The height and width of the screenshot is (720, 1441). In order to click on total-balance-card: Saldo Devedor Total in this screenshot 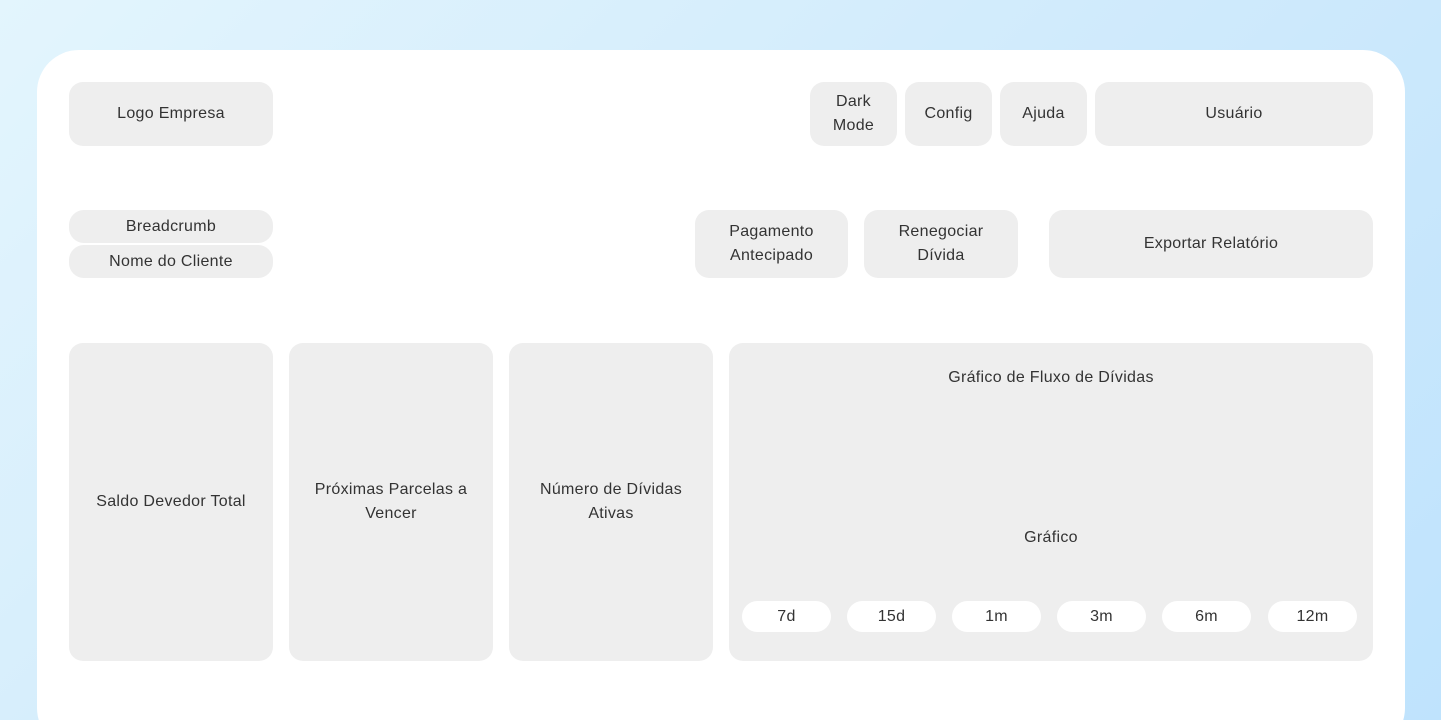, I will do `click(171, 502)`.